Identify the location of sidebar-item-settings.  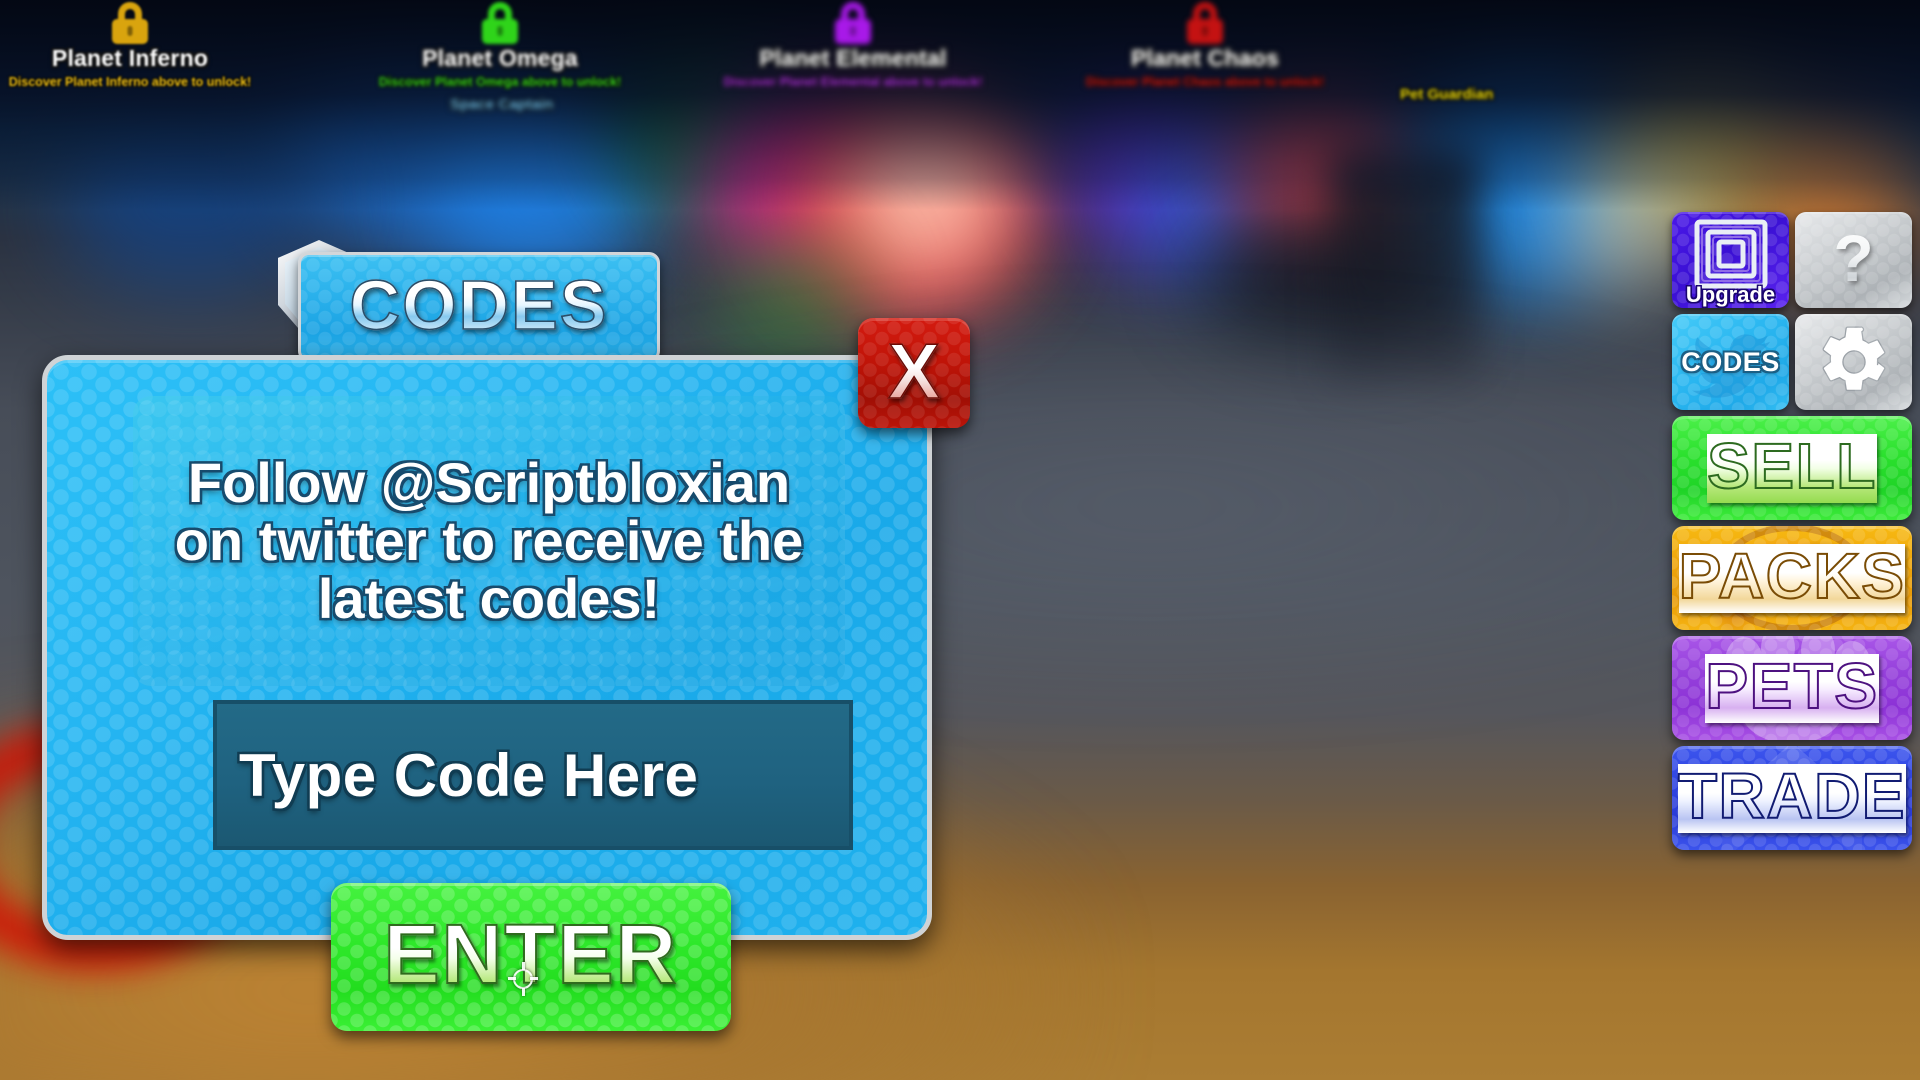
(1853, 362).